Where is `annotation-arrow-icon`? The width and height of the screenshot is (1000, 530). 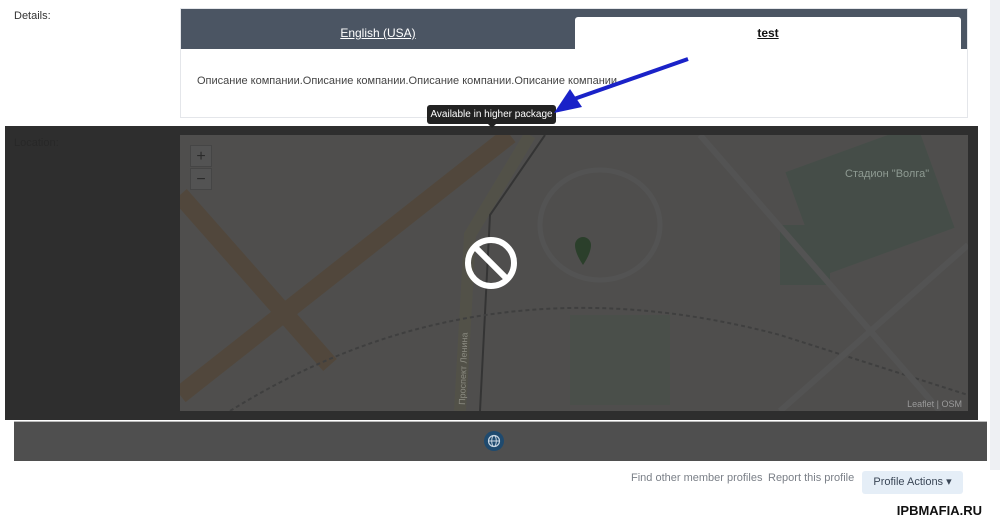 annotation-arrow-icon is located at coordinates (621, 85).